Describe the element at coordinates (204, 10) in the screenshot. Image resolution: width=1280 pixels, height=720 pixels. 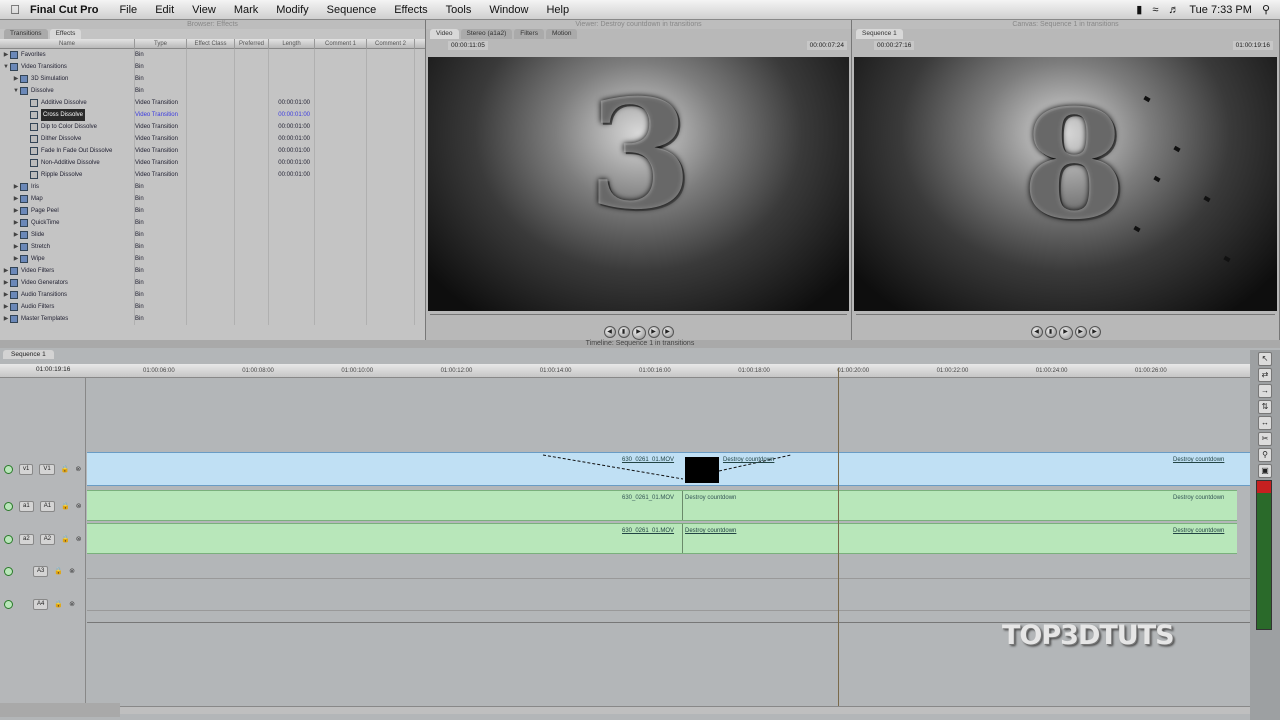
I see `menu-view: View` at that location.